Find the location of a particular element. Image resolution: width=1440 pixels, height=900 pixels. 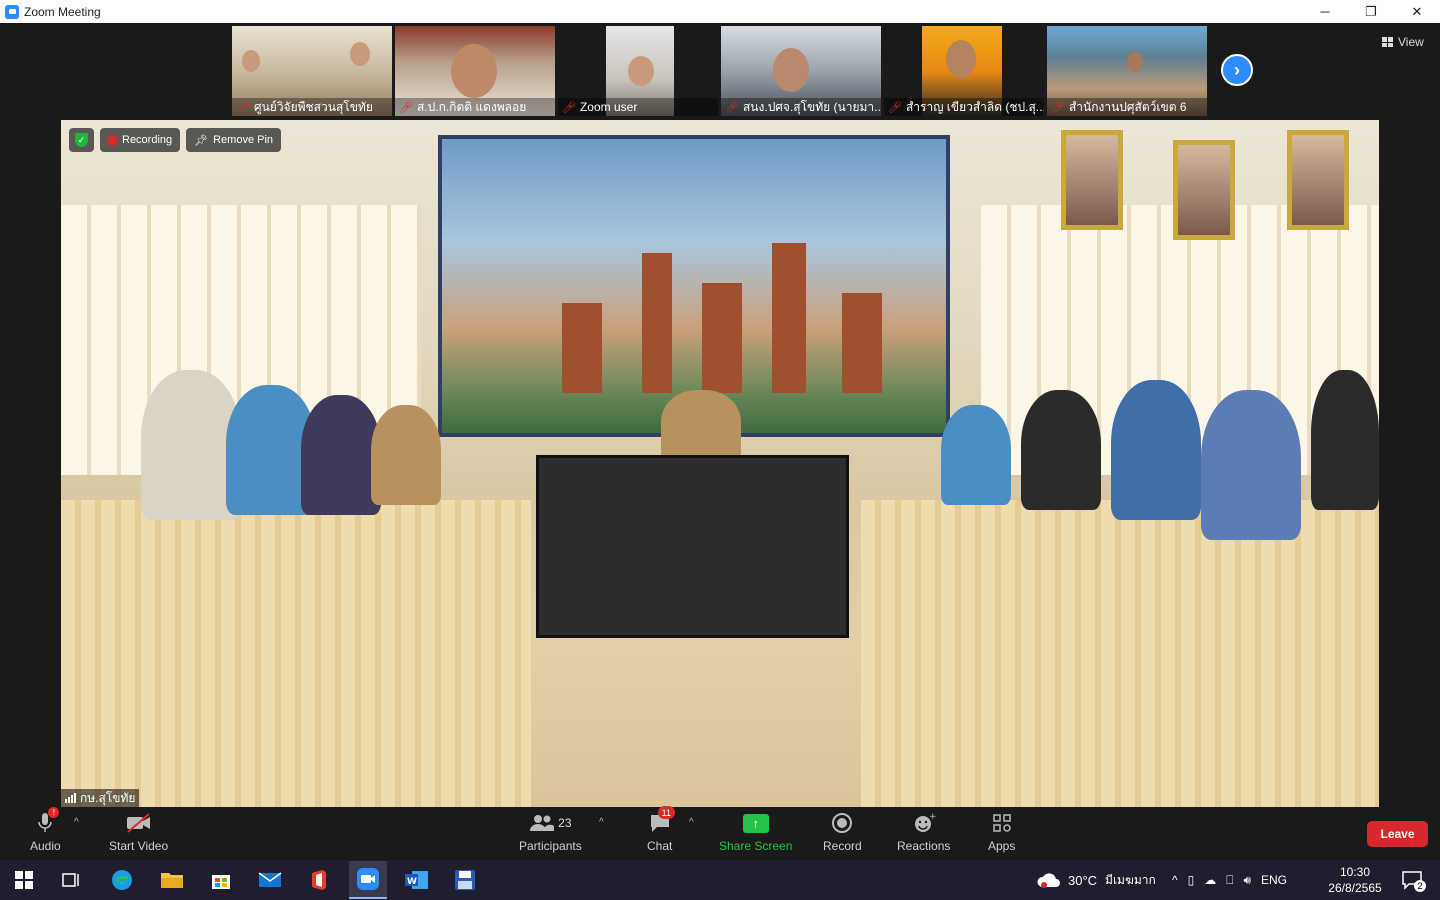

encryption-badge: ✓ is located at coordinates (81, 140).